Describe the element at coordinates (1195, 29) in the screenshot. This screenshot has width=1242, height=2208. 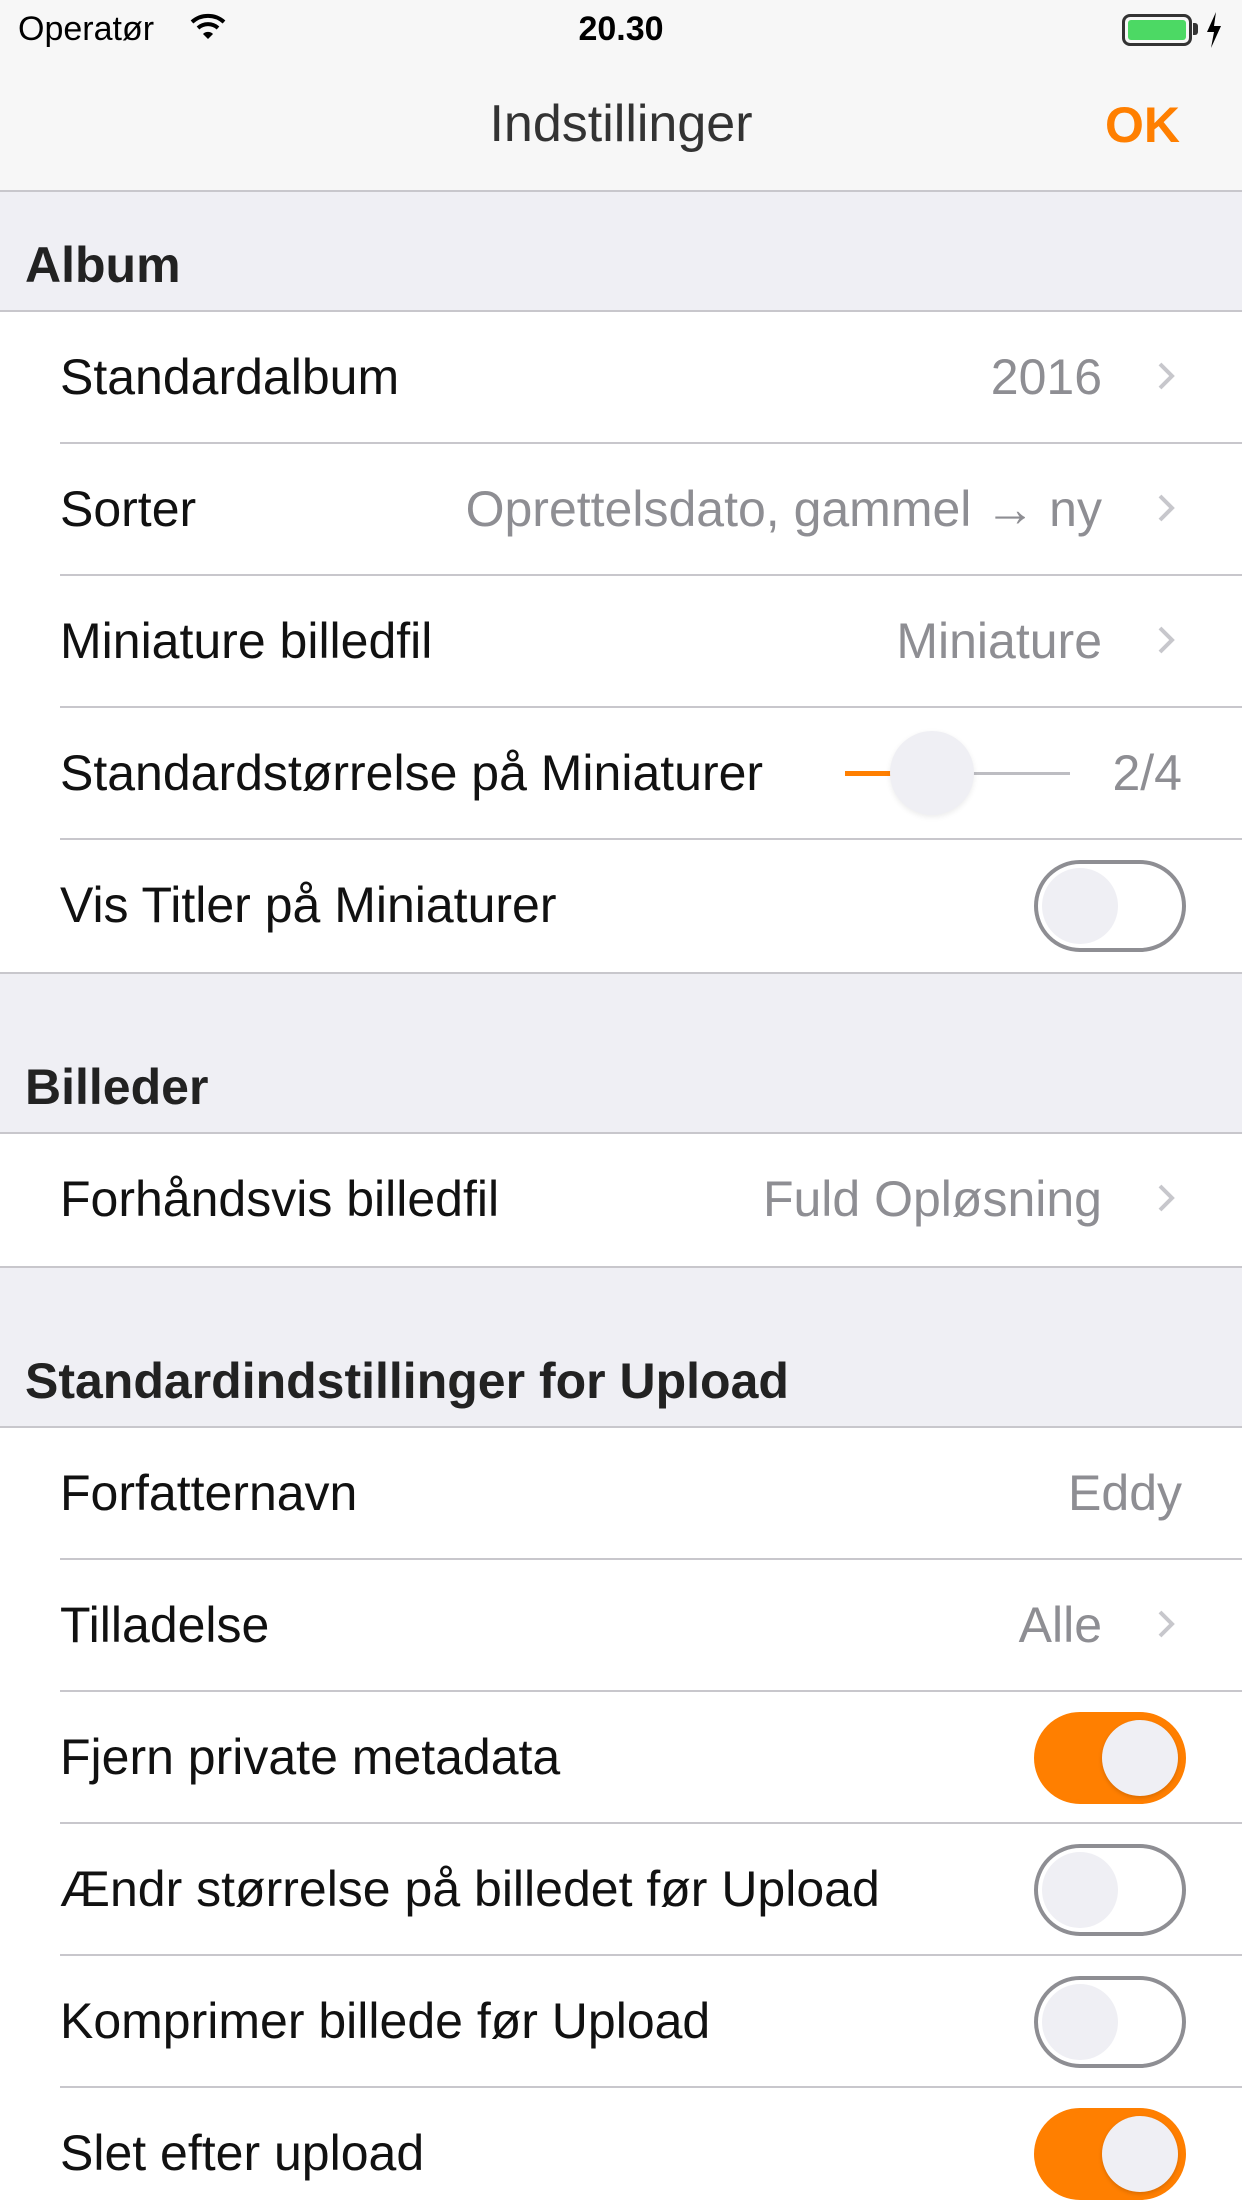
I see `battery-cap` at that location.